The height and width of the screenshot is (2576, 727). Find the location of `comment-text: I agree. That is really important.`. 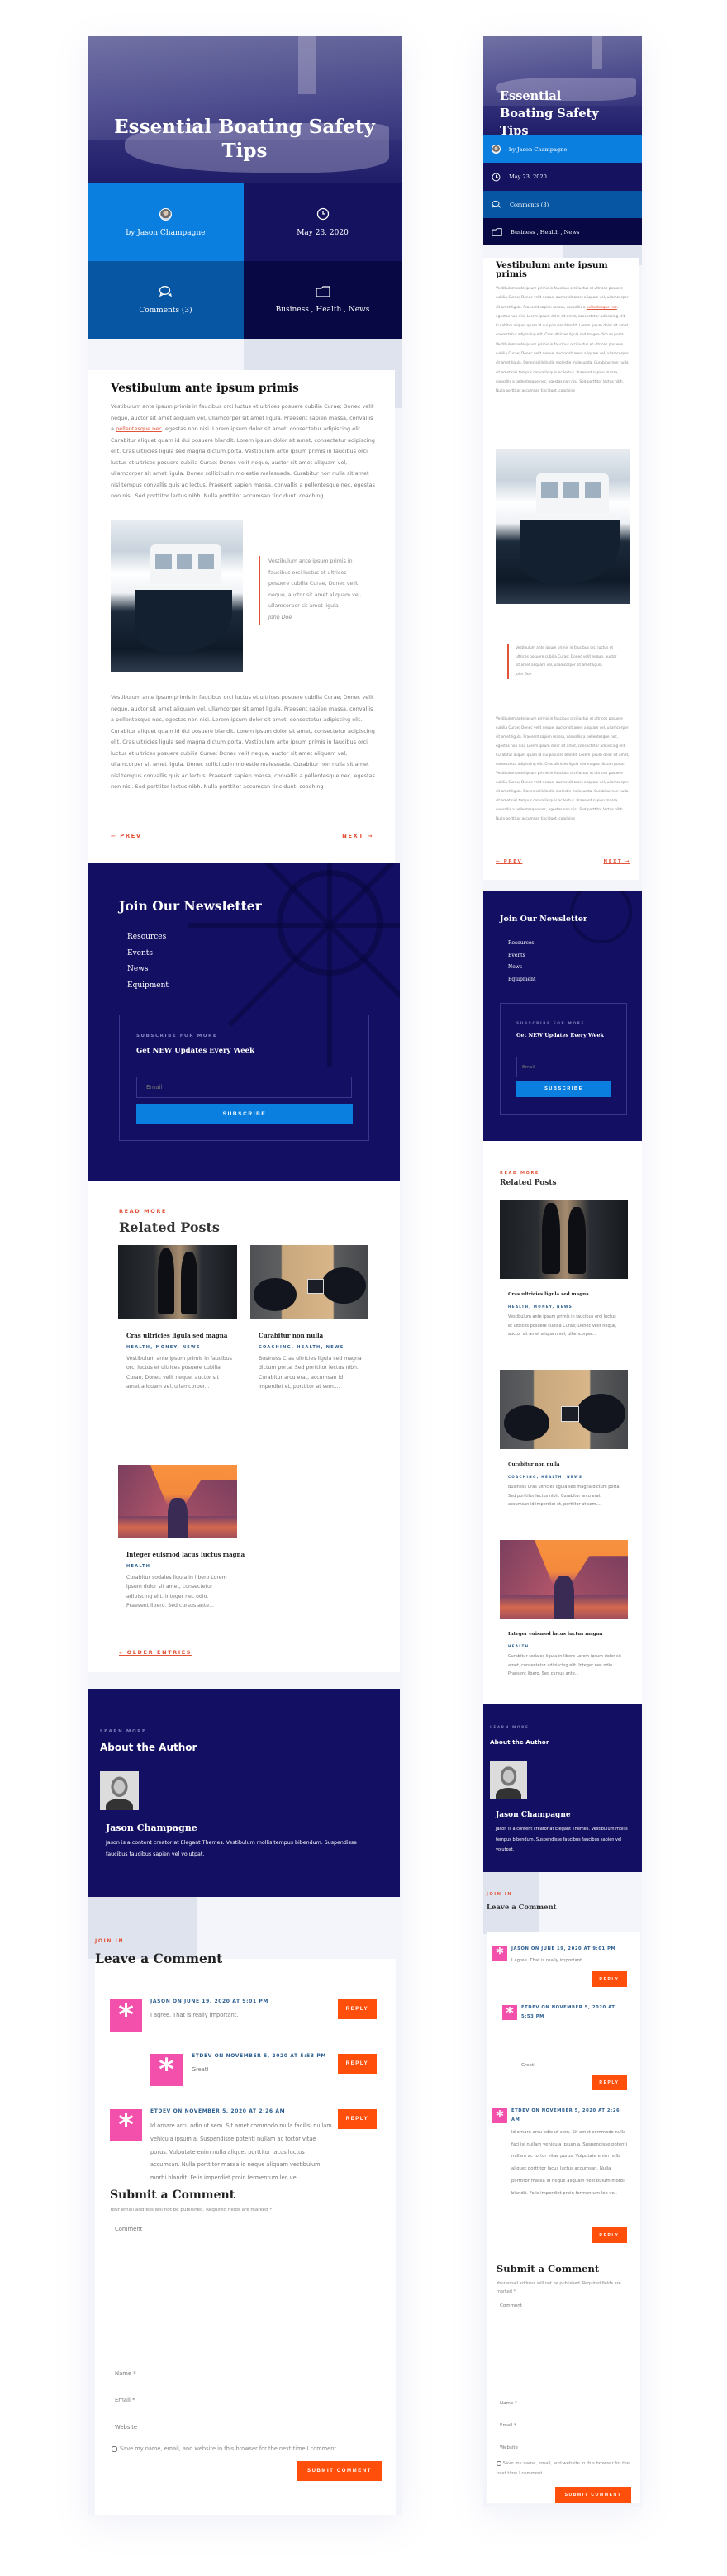

comment-text: I agree. That is really important. is located at coordinates (548, 1960).